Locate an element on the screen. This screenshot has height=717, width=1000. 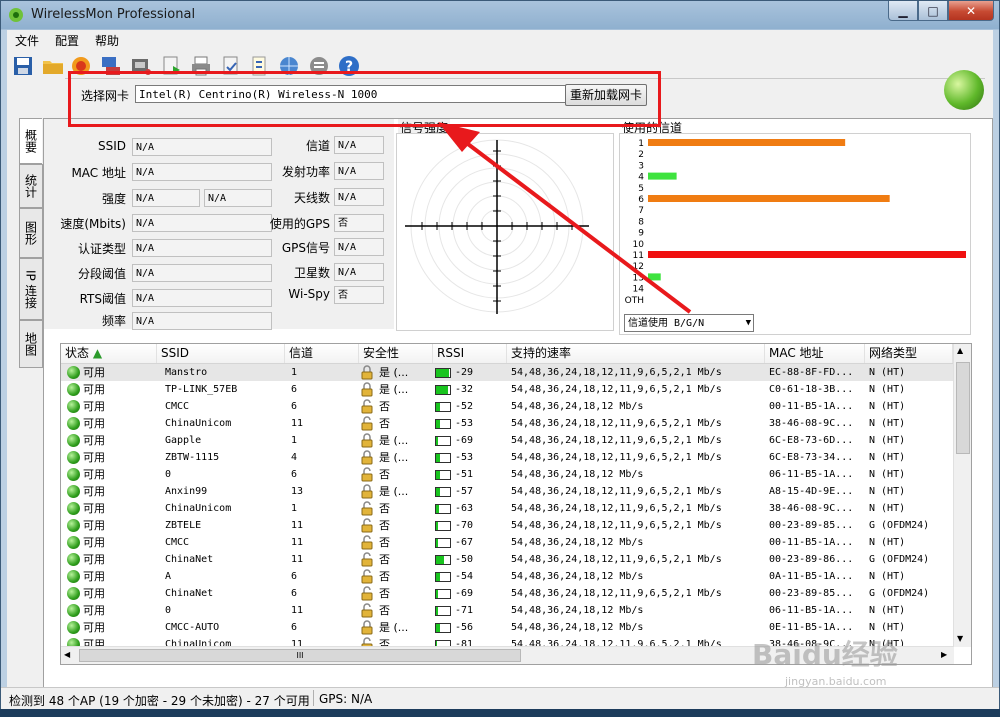
vertical-scroll-thumb is located at coordinates (963, 408).